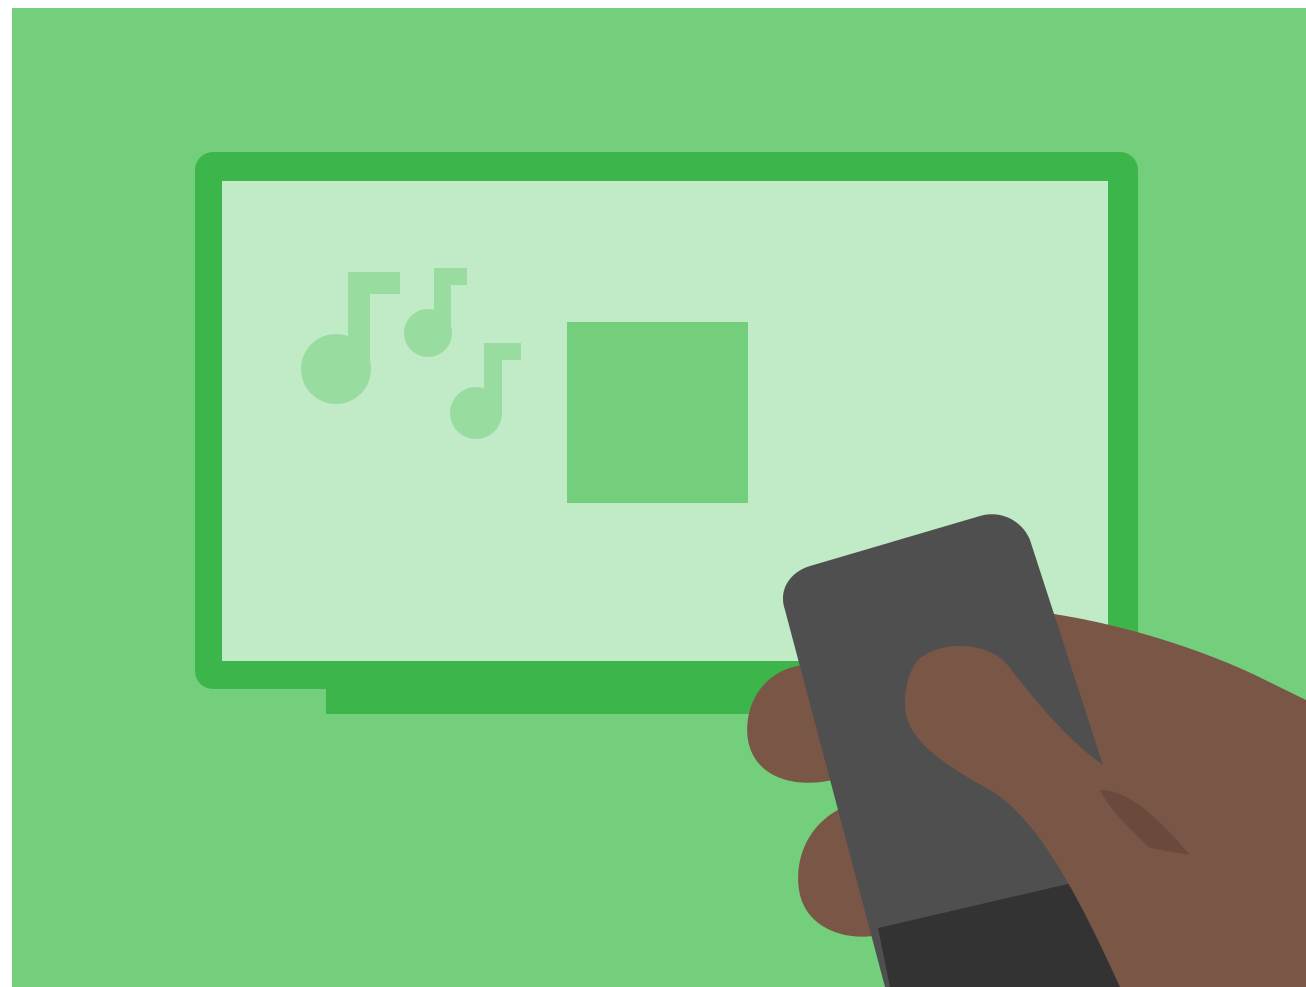  Describe the element at coordinates (657, 412) in the screenshot. I see `media-placeholder-icon` at that location.